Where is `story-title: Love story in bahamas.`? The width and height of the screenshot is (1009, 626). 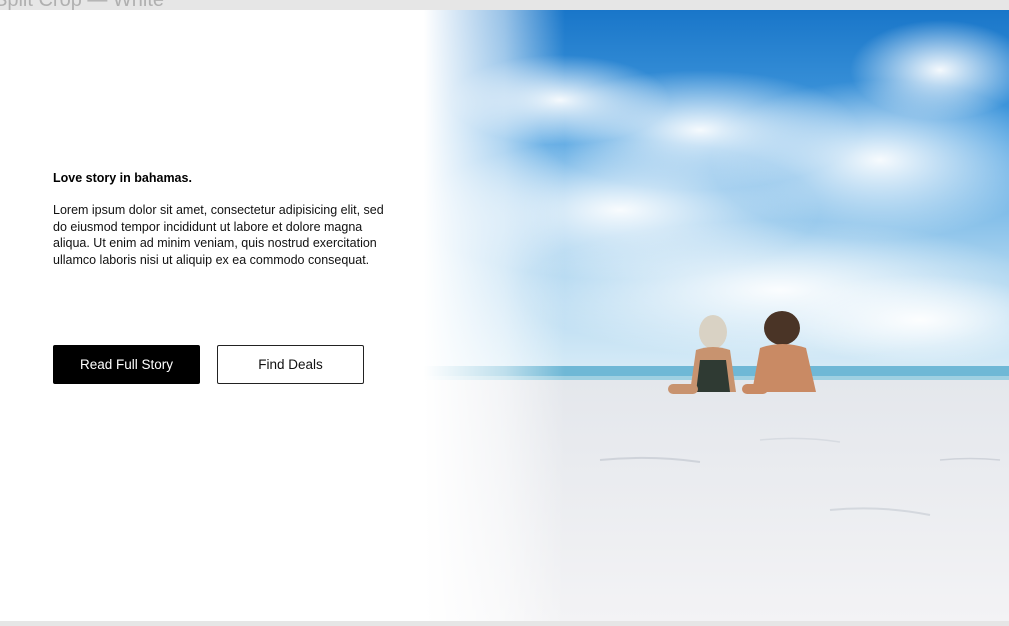 story-title: Love story in bahamas. is located at coordinates (122, 178).